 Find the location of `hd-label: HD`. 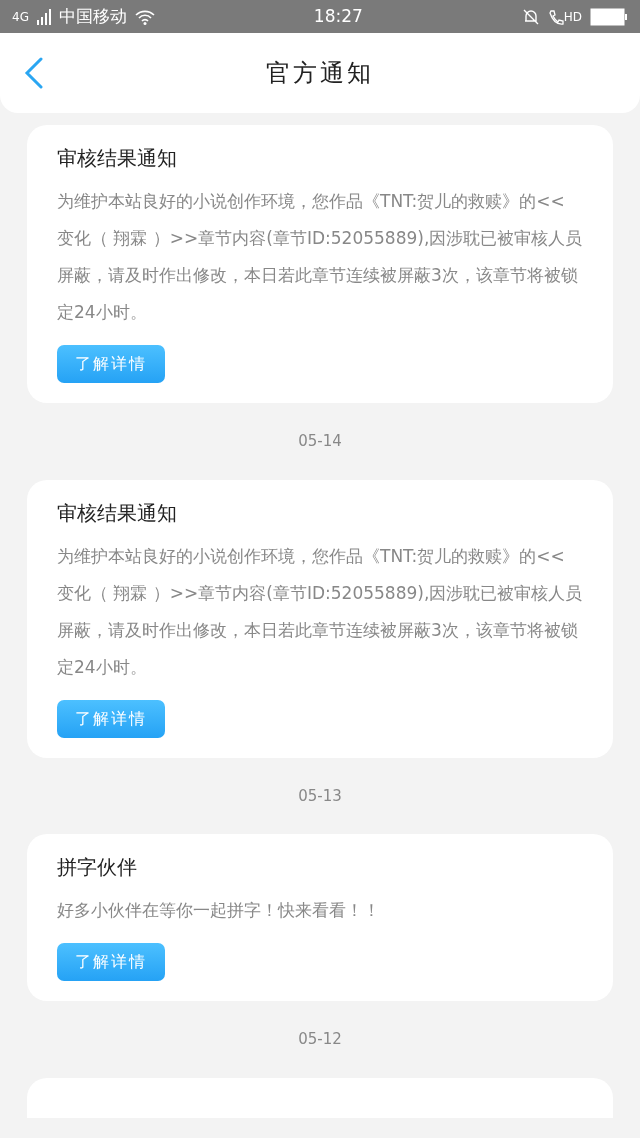

hd-label: HD is located at coordinates (572, 17).